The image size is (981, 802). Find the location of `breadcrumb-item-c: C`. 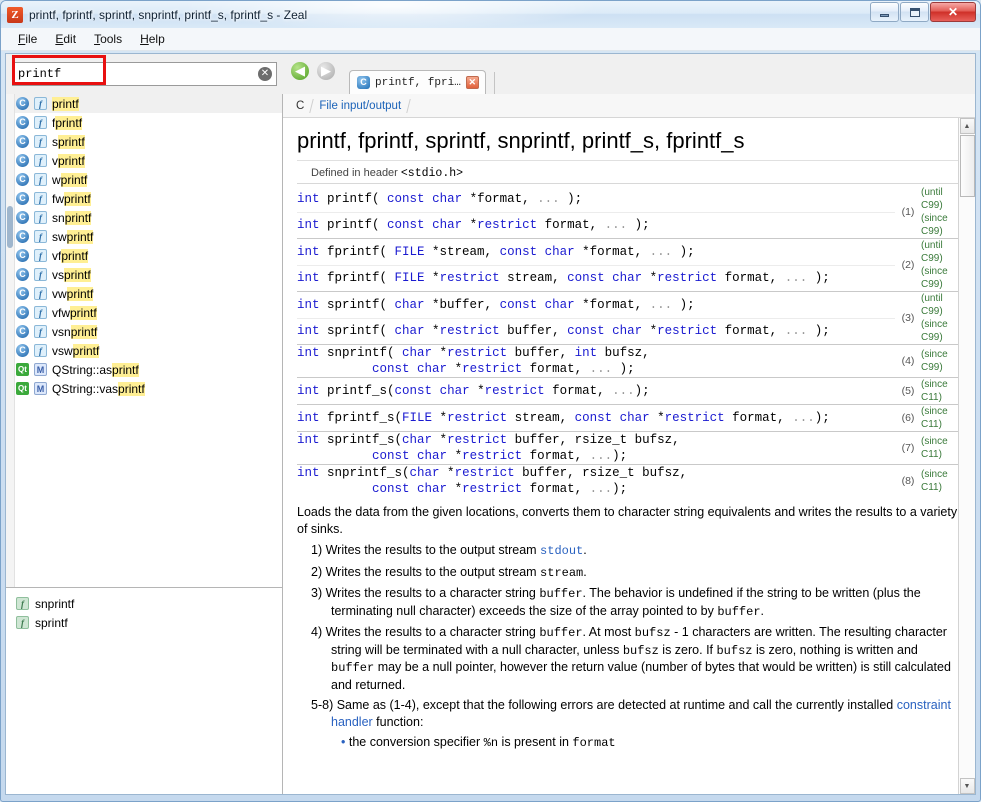

breadcrumb-item-c: C is located at coordinates (300, 106).